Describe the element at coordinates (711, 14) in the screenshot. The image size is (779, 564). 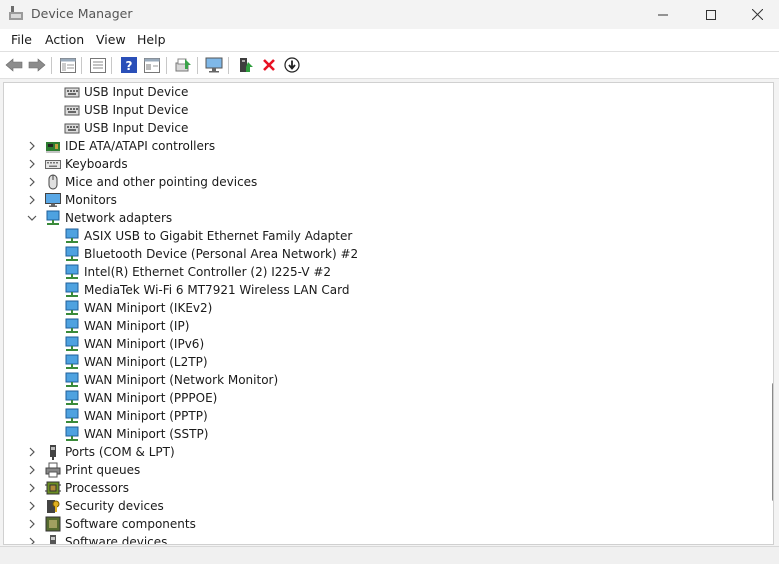
I see `maximize-button` at that location.